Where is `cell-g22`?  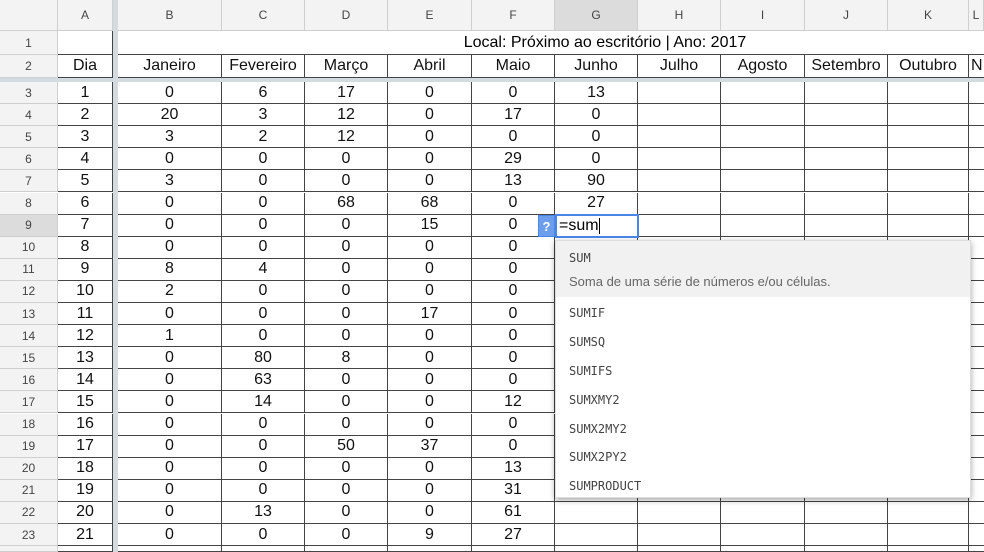 cell-g22 is located at coordinates (596, 512).